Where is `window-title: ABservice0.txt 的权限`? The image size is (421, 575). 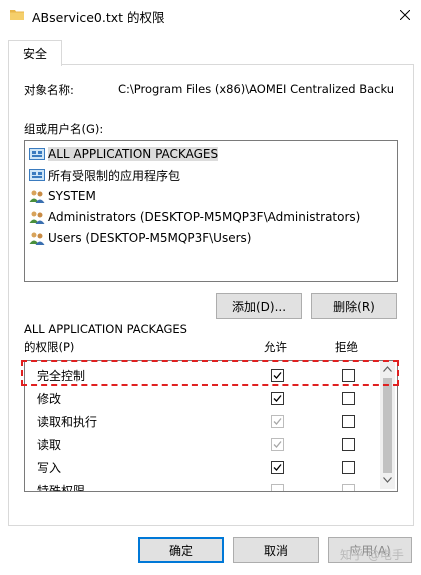 window-title: ABservice0.txt 的权限 is located at coordinates (98, 17).